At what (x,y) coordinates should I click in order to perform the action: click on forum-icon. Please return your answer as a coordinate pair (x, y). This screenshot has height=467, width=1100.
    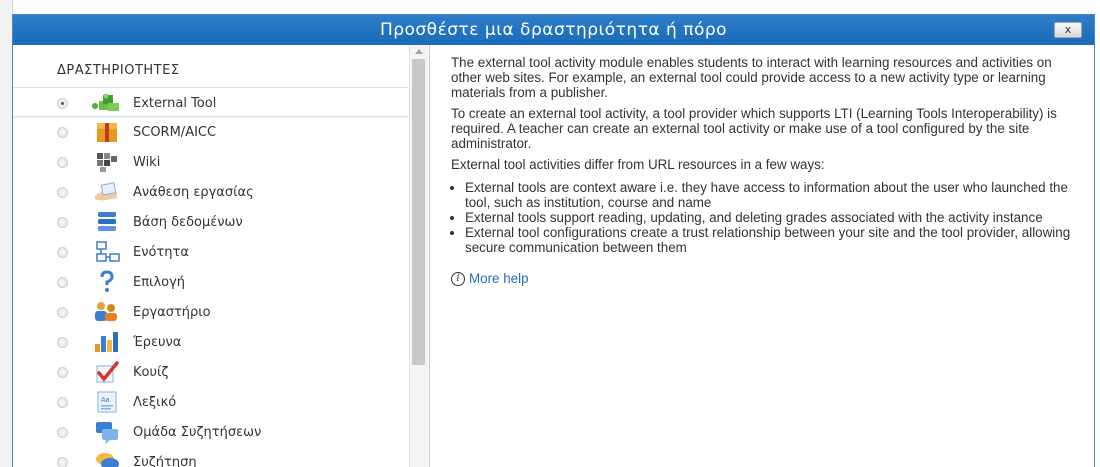
    Looking at the image, I should click on (107, 433).